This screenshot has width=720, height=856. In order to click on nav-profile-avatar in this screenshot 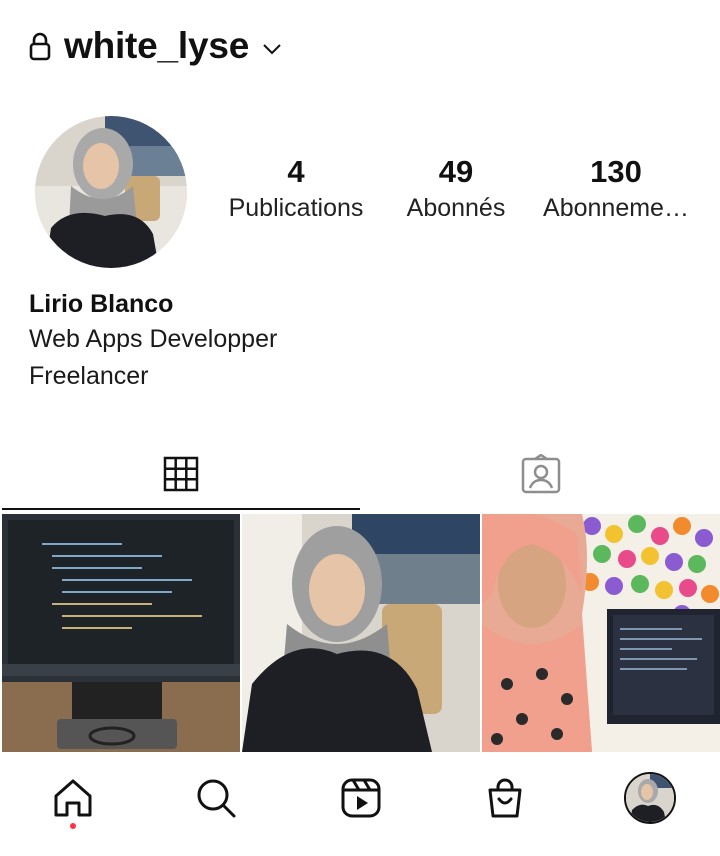, I will do `click(650, 798)`.